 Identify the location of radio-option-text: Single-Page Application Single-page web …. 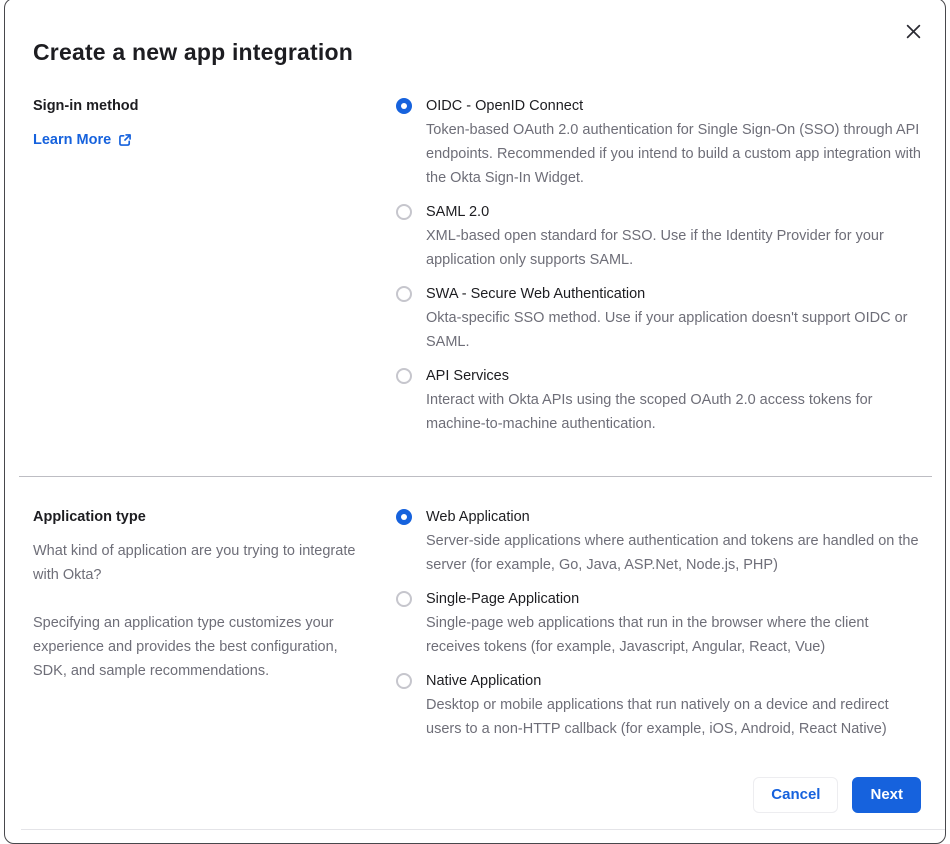
(673, 623).